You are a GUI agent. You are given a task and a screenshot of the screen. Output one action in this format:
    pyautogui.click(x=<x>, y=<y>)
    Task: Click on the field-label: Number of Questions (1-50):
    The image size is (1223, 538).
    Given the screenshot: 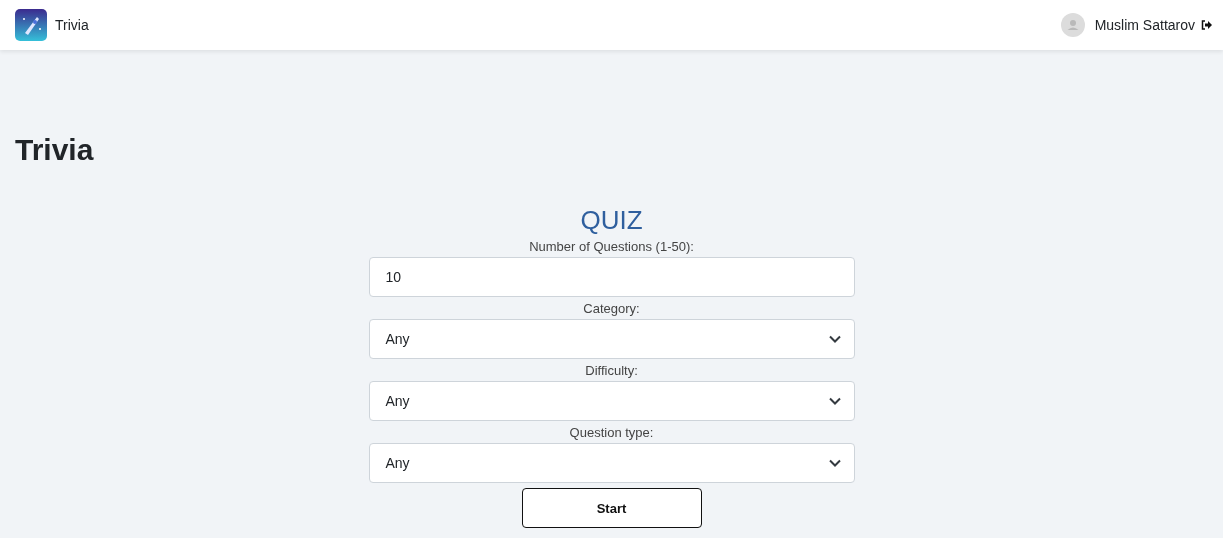 What is the action you would take?
    pyautogui.click(x=611, y=246)
    